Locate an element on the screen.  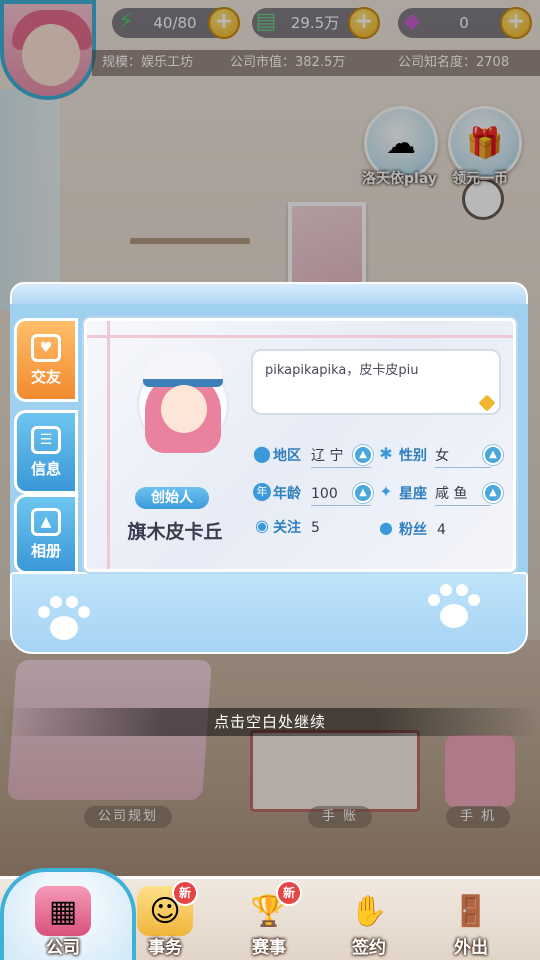
gender-label: 性别 is located at coordinates (413, 456).